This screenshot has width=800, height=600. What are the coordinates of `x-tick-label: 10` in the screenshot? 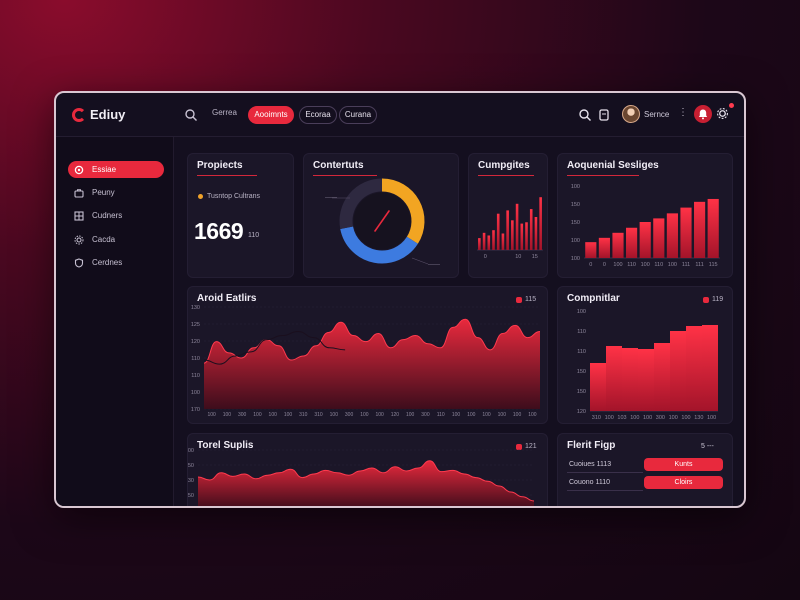 It's located at (518, 257).